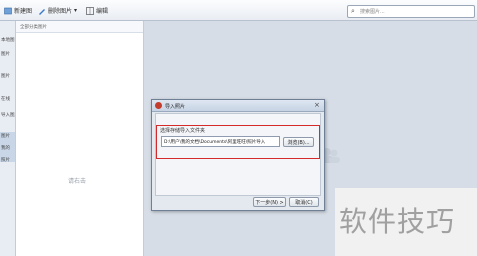 Image resolution: width=477 pixels, height=256 pixels. Describe the element at coordinates (158, 105) in the screenshot. I see `app-icon` at that location.